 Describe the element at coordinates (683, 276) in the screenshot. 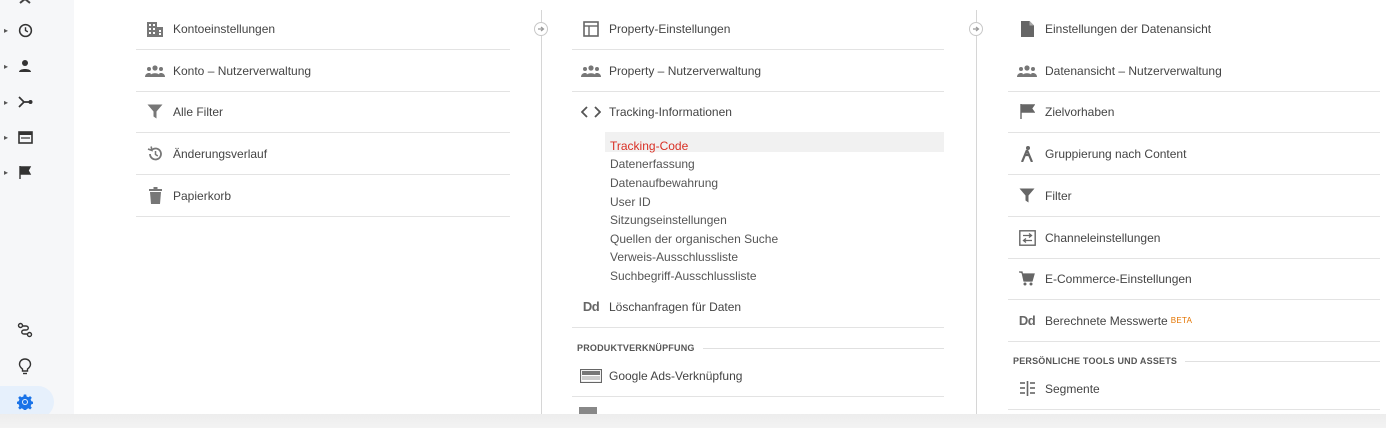

I see `search-term-exclusion-link: Suchbegriff-Ausschlussliste` at that location.